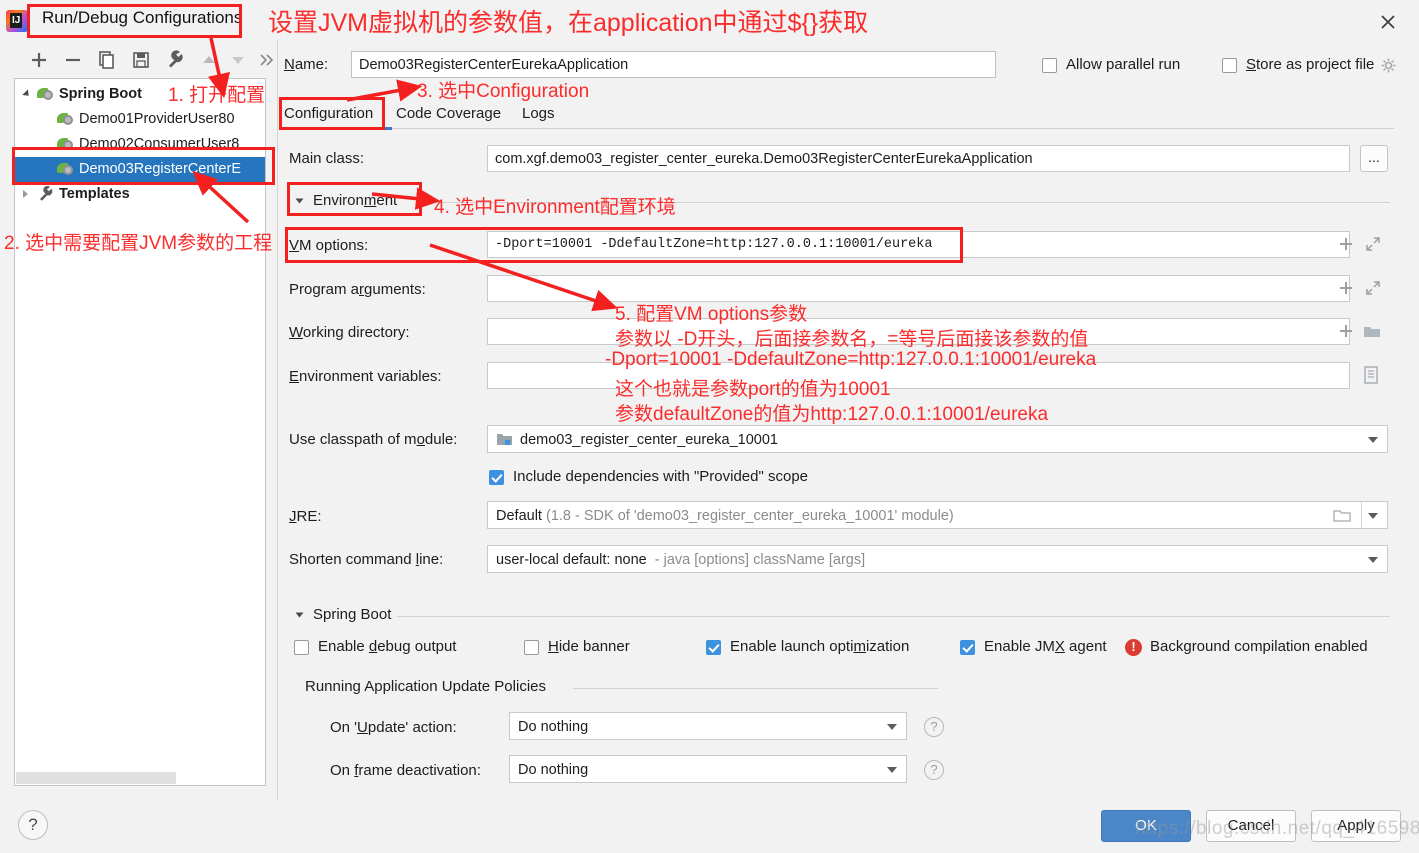  Describe the element at coordinates (1049, 65) in the screenshot. I see `allow-parallel-run-checkbox` at that location.